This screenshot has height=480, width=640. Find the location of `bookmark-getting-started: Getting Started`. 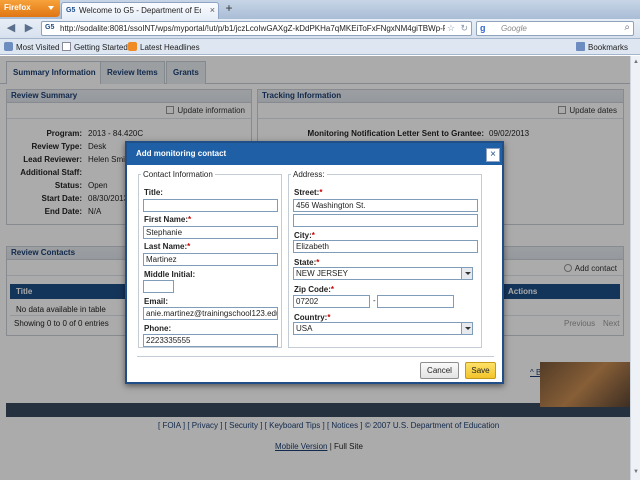

bookmark-getting-started: Getting Started is located at coordinates (95, 47).